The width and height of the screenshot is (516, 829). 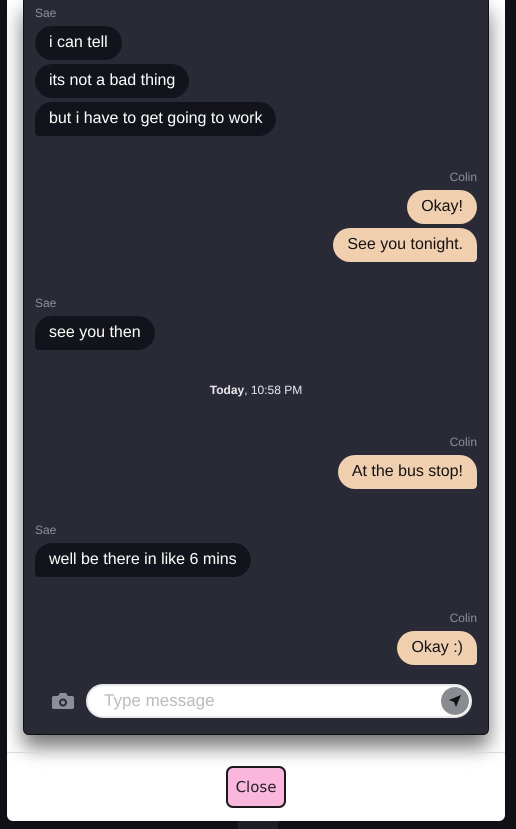 What do you see at coordinates (258, 825) in the screenshot?
I see `handle-bar` at bounding box center [258, 825].